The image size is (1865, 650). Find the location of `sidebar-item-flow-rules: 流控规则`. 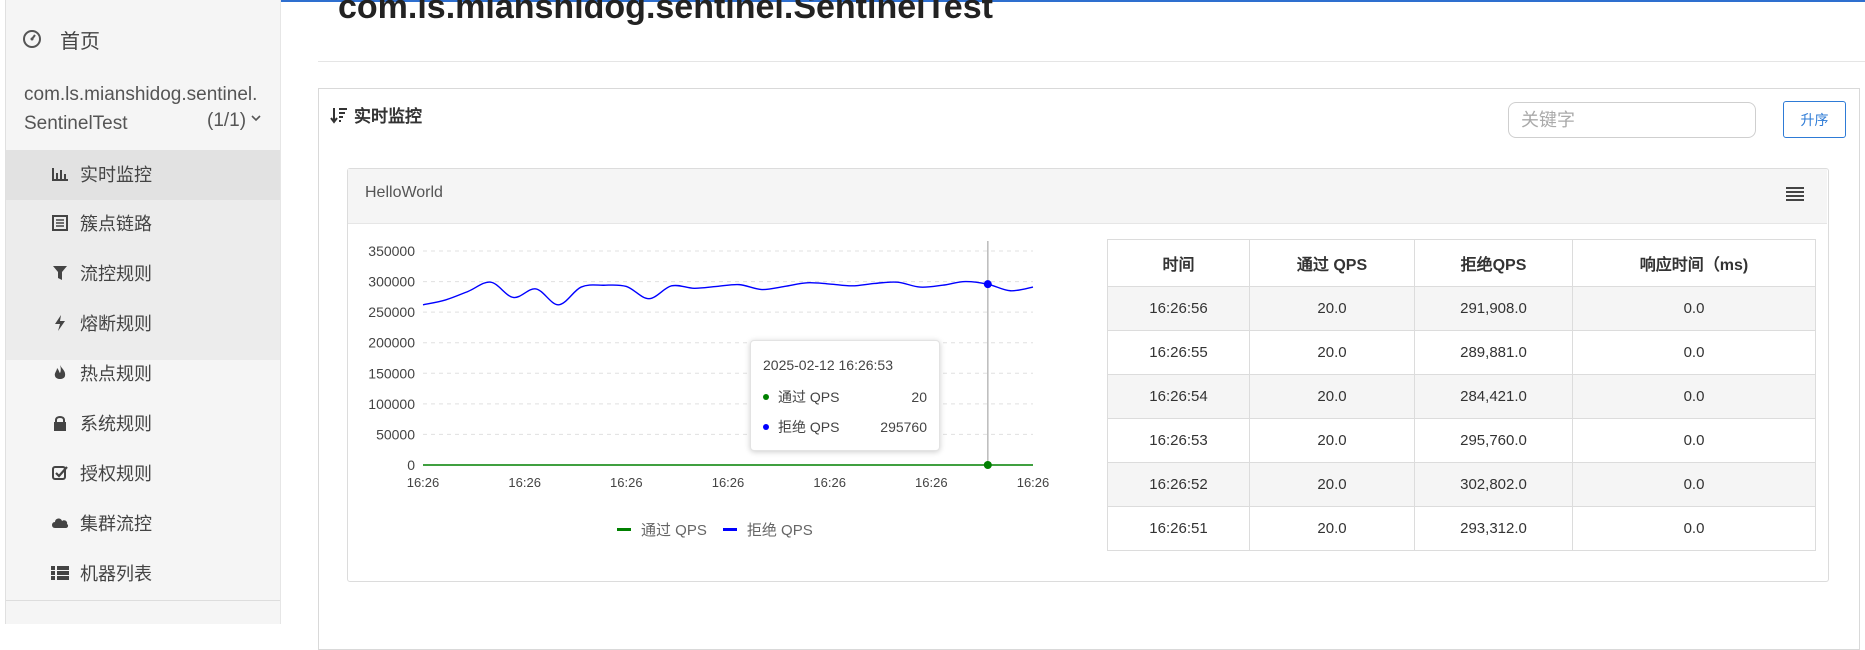

sidebar-item-flow-rules: 流控规则 is located at coordinates (101, 273).